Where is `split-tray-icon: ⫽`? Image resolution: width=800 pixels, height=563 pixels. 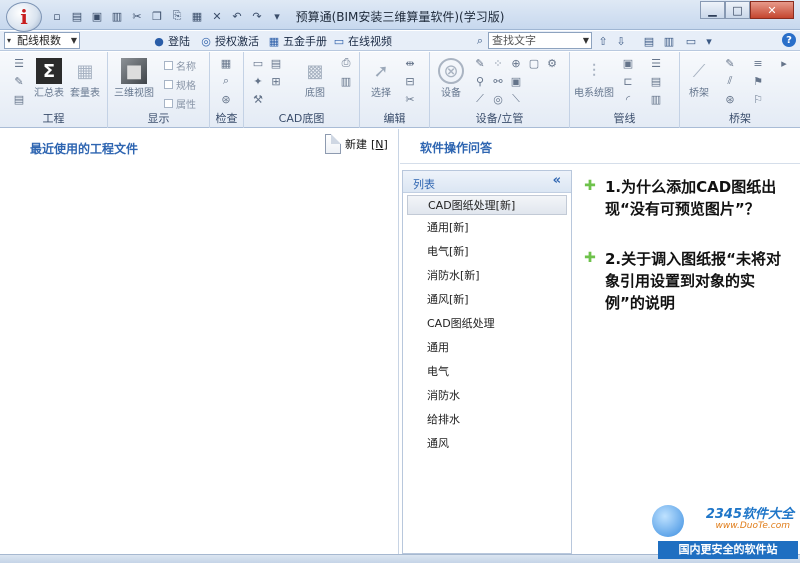
split-tray-icon: ⫽ is located at coordinates (730, 81).